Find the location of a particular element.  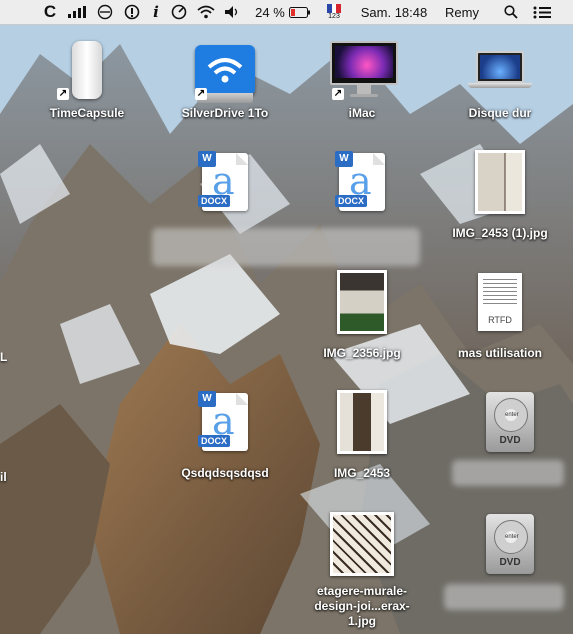

icon-label: TimeCapsule is located at coordinates (87, 113).